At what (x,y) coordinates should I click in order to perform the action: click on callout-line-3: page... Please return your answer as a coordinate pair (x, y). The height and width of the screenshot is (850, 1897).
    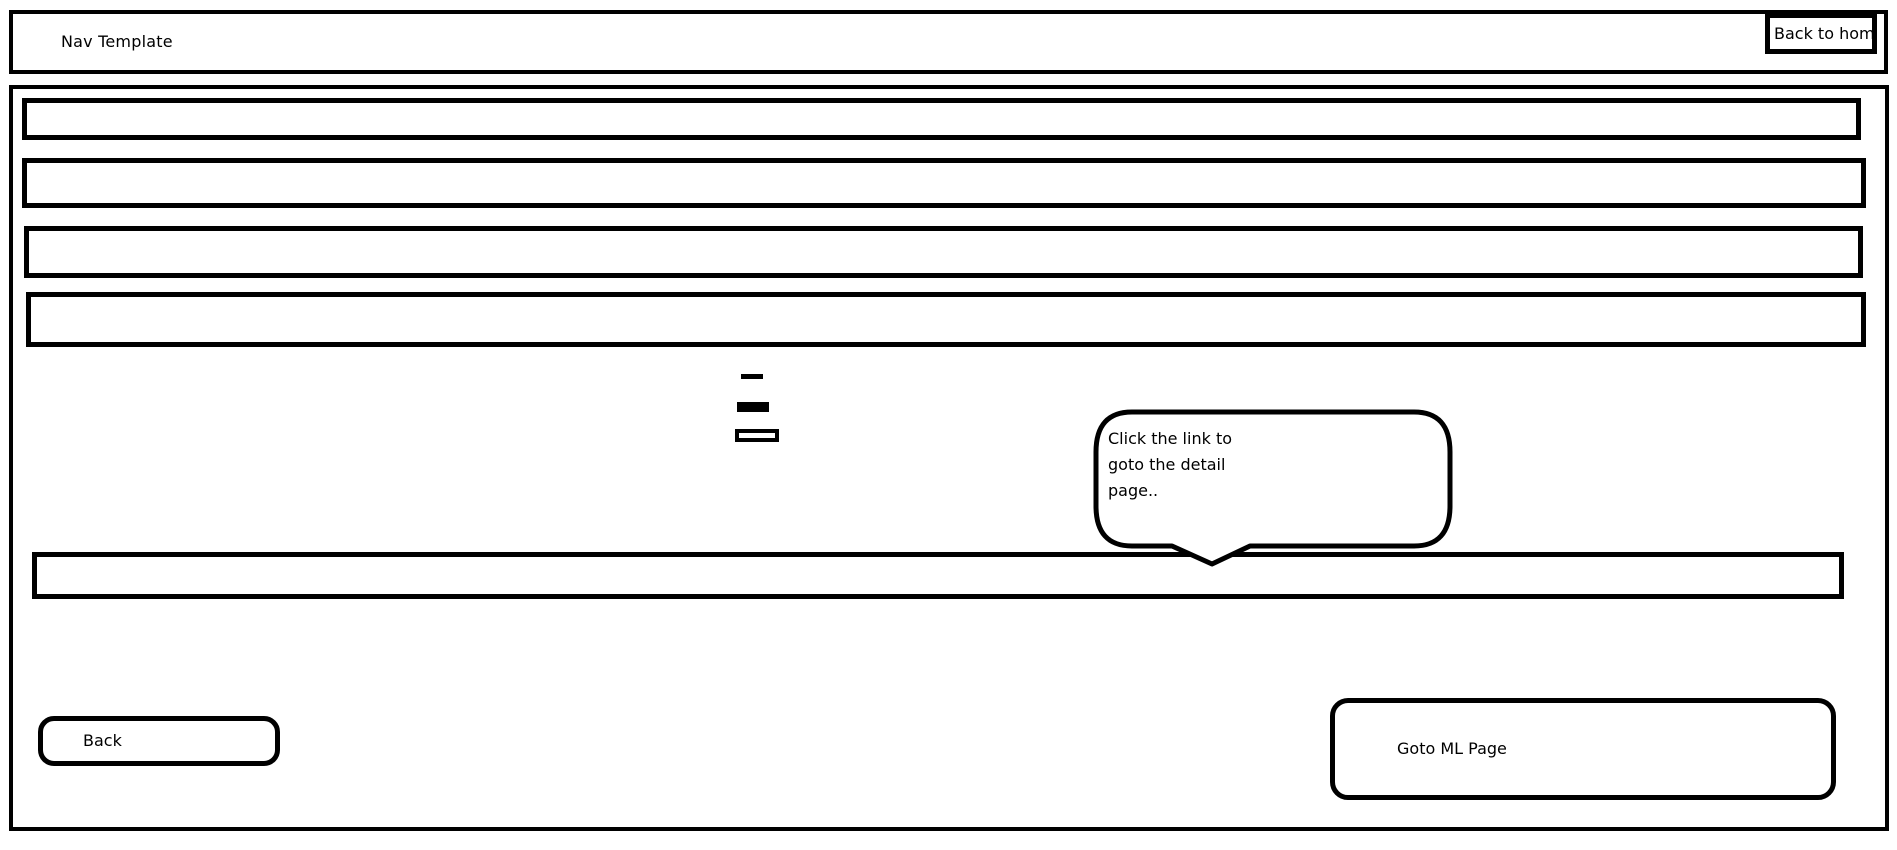
    Looking at the image, I should click on (1133, 490).